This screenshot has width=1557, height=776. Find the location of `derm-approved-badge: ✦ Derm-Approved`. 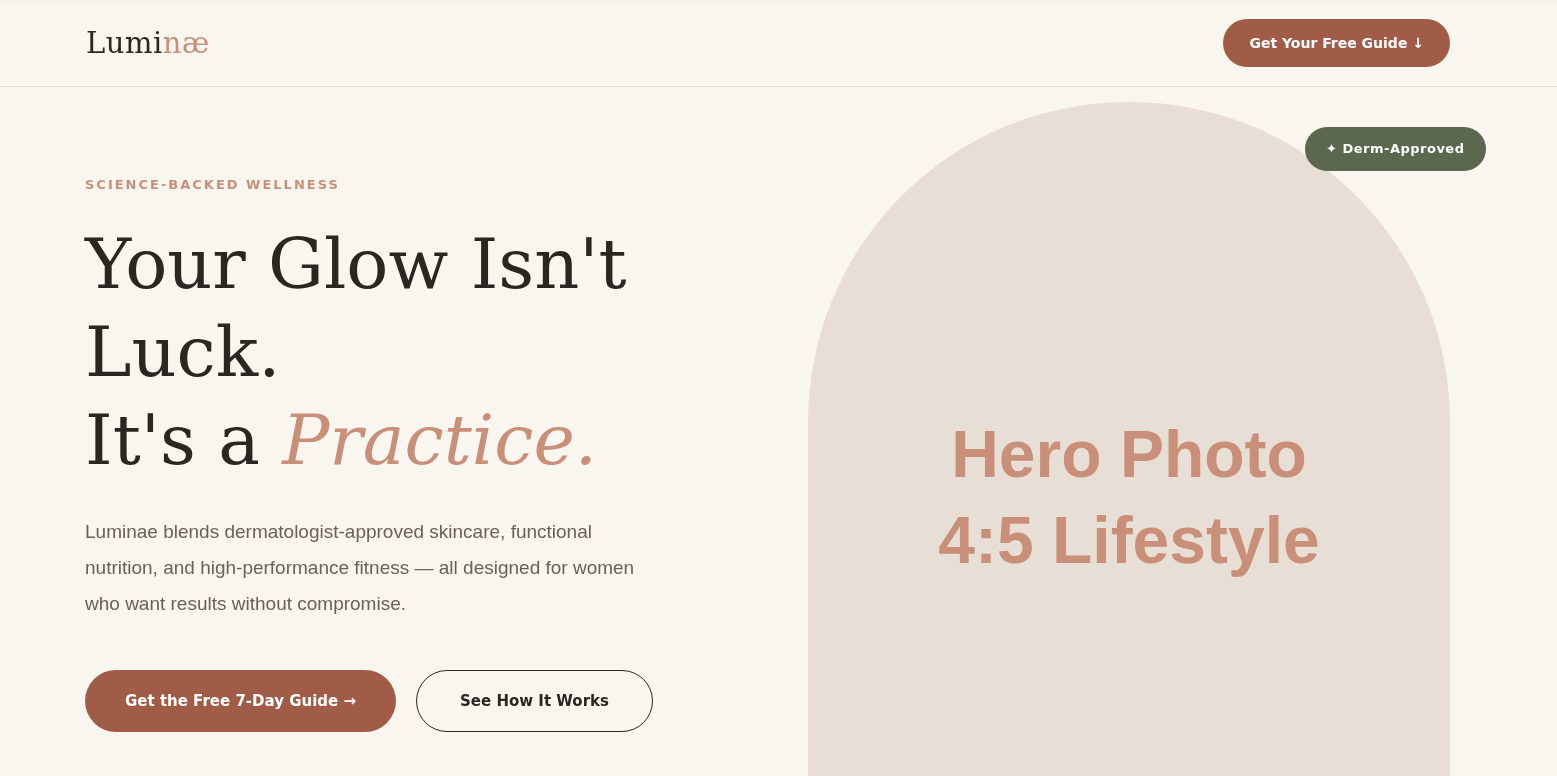

derm-approved-badge: ✦ Derm-Approved is located at coordinates (1395, 149).